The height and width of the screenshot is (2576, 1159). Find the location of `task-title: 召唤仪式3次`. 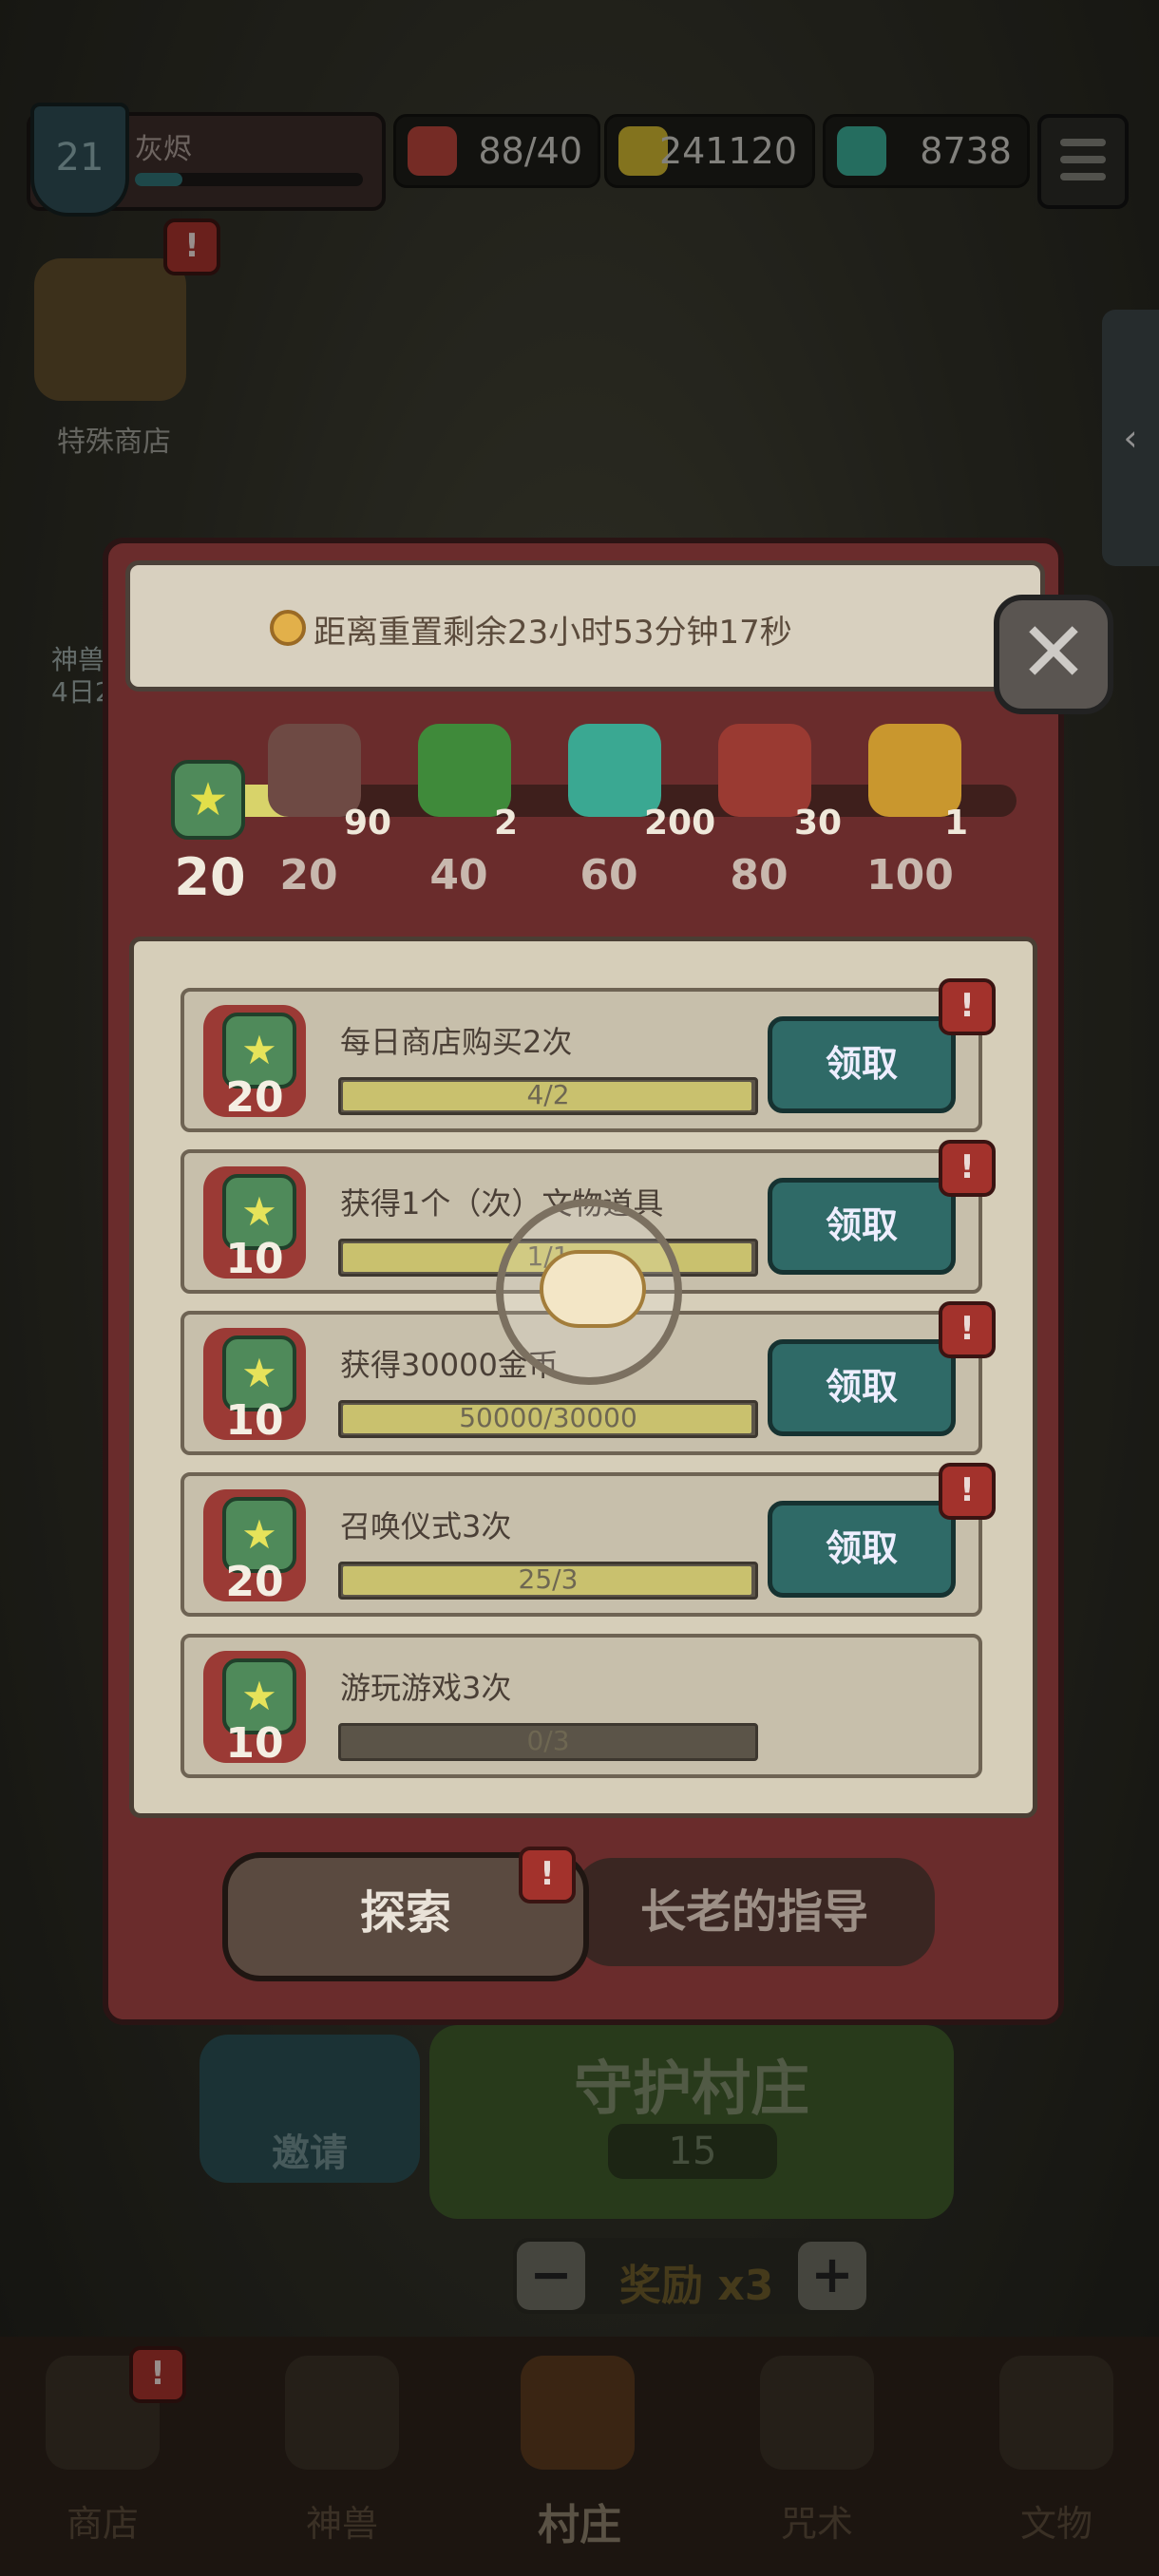

task-title: 召唤仪式3次 is located at coordinates (426, 1526).